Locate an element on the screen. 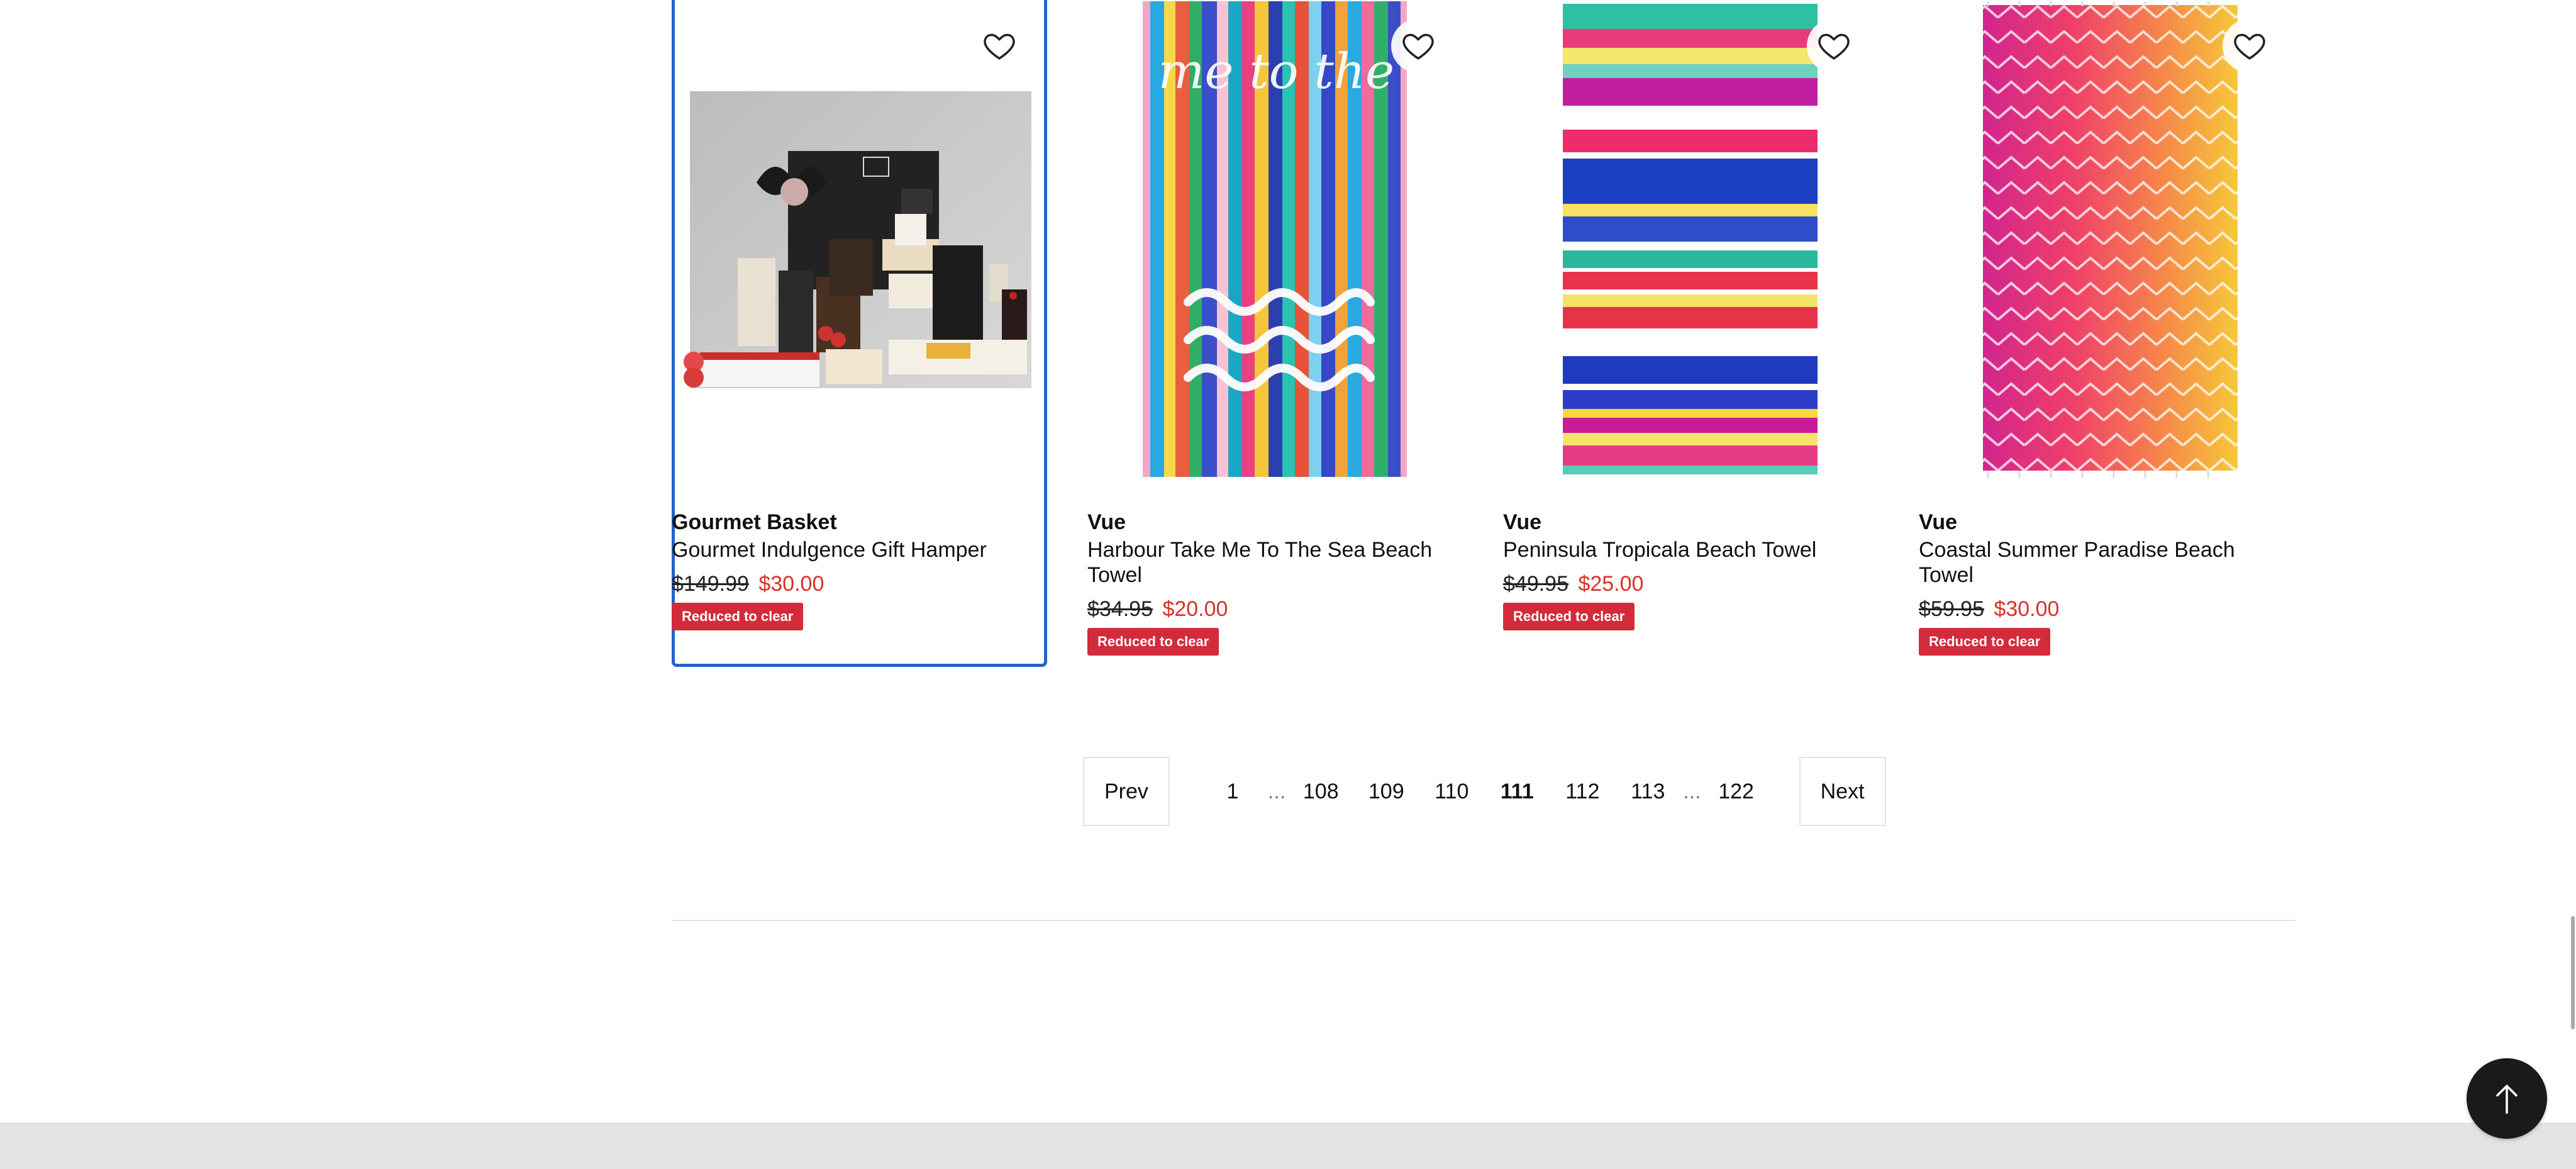 Image resolution: width=2576 pixels, height=1169 pixels. section-divider is located at coordinates (1484, 921).